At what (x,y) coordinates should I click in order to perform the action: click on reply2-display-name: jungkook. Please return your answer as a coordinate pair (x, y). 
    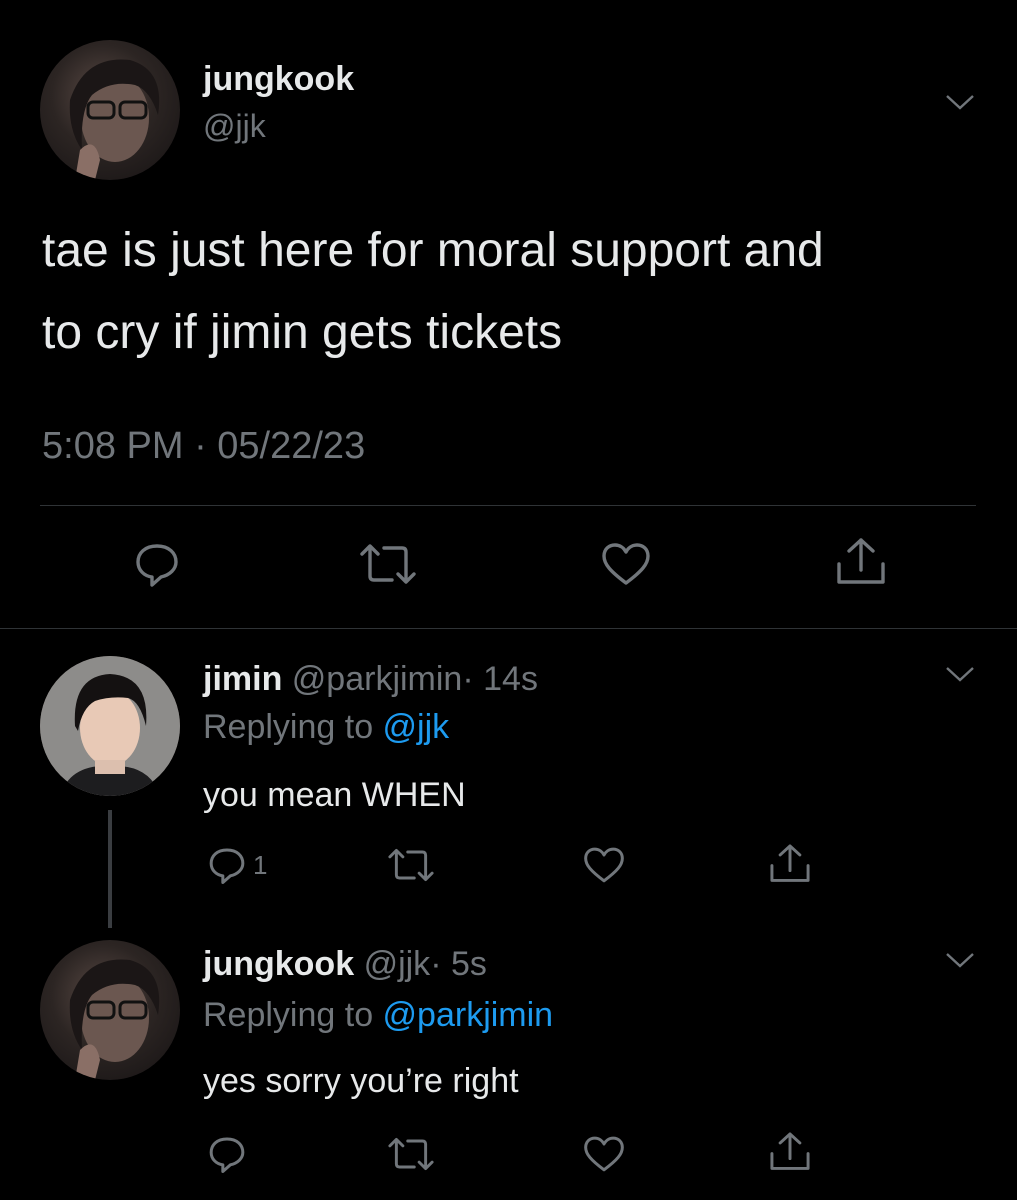
    Looking at the image, I should click on (278, 964).